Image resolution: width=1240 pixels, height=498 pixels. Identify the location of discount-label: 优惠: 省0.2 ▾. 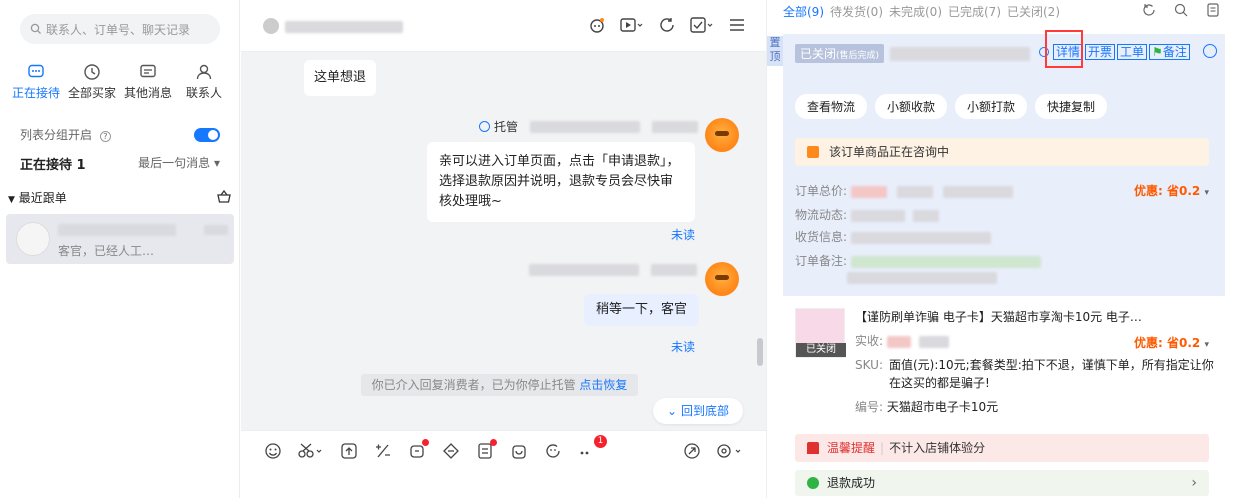
(1171, 190).